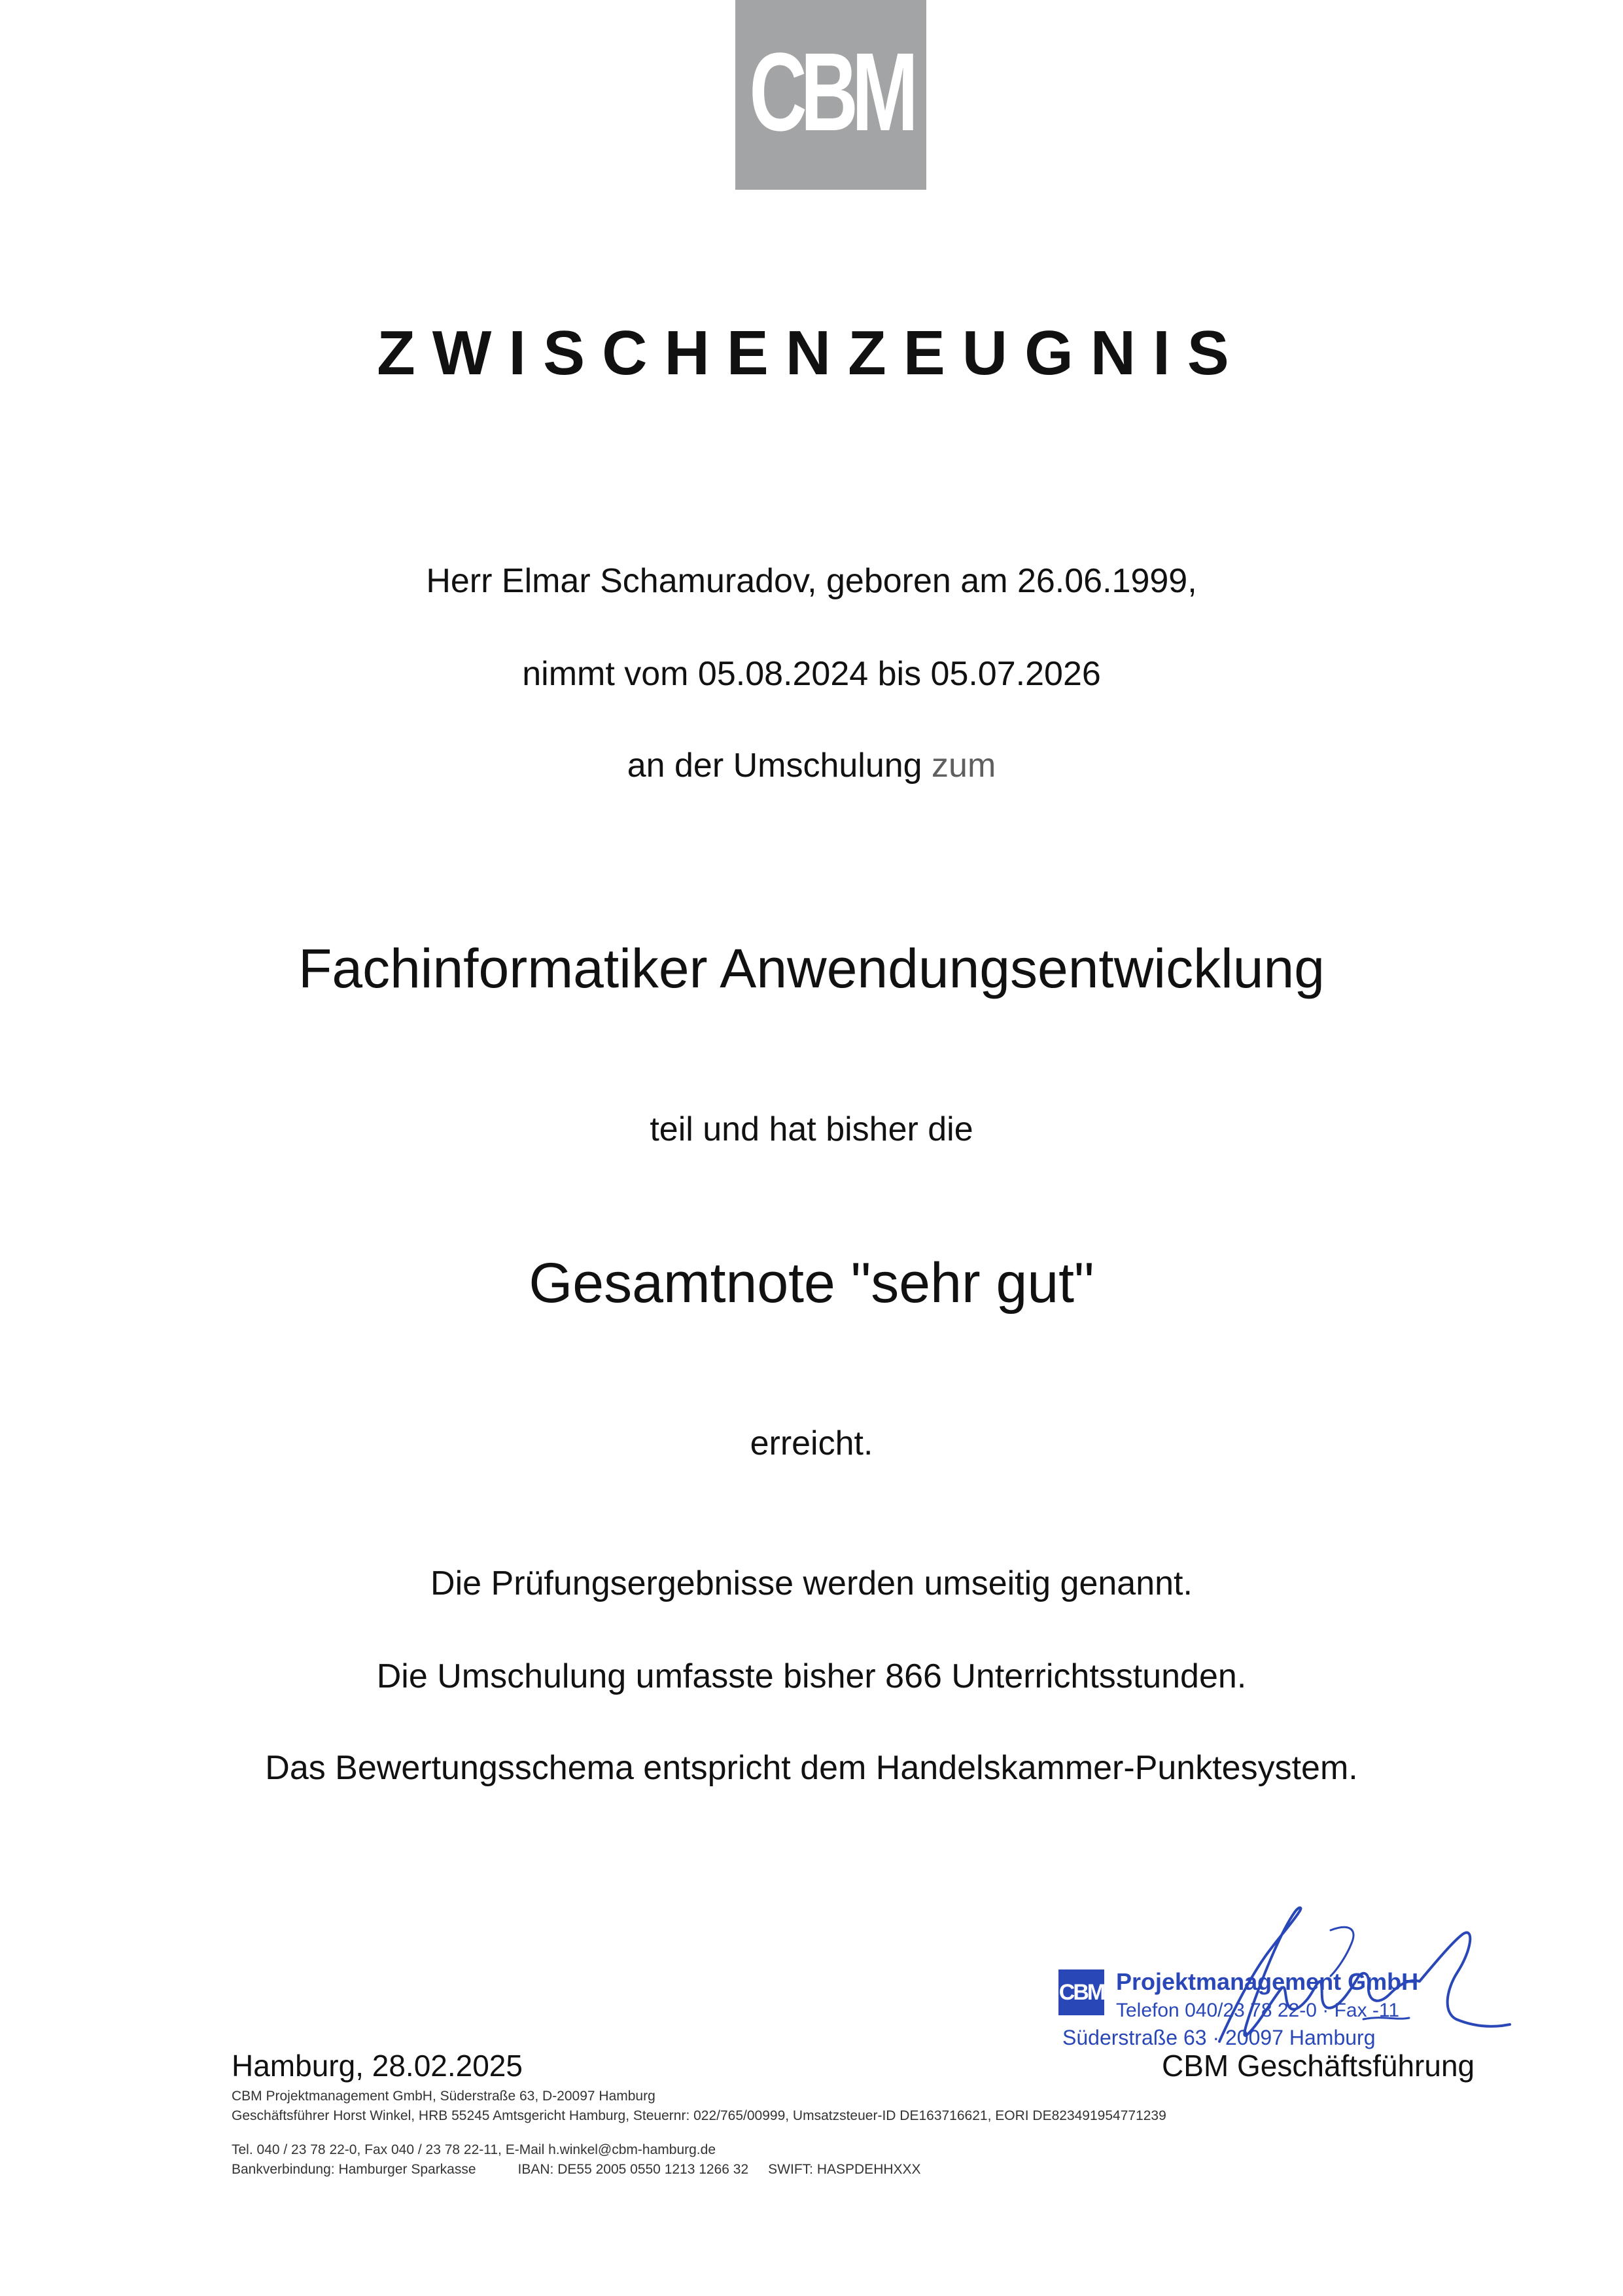  I want to click on logo-text: CBM, so click(834, 92).